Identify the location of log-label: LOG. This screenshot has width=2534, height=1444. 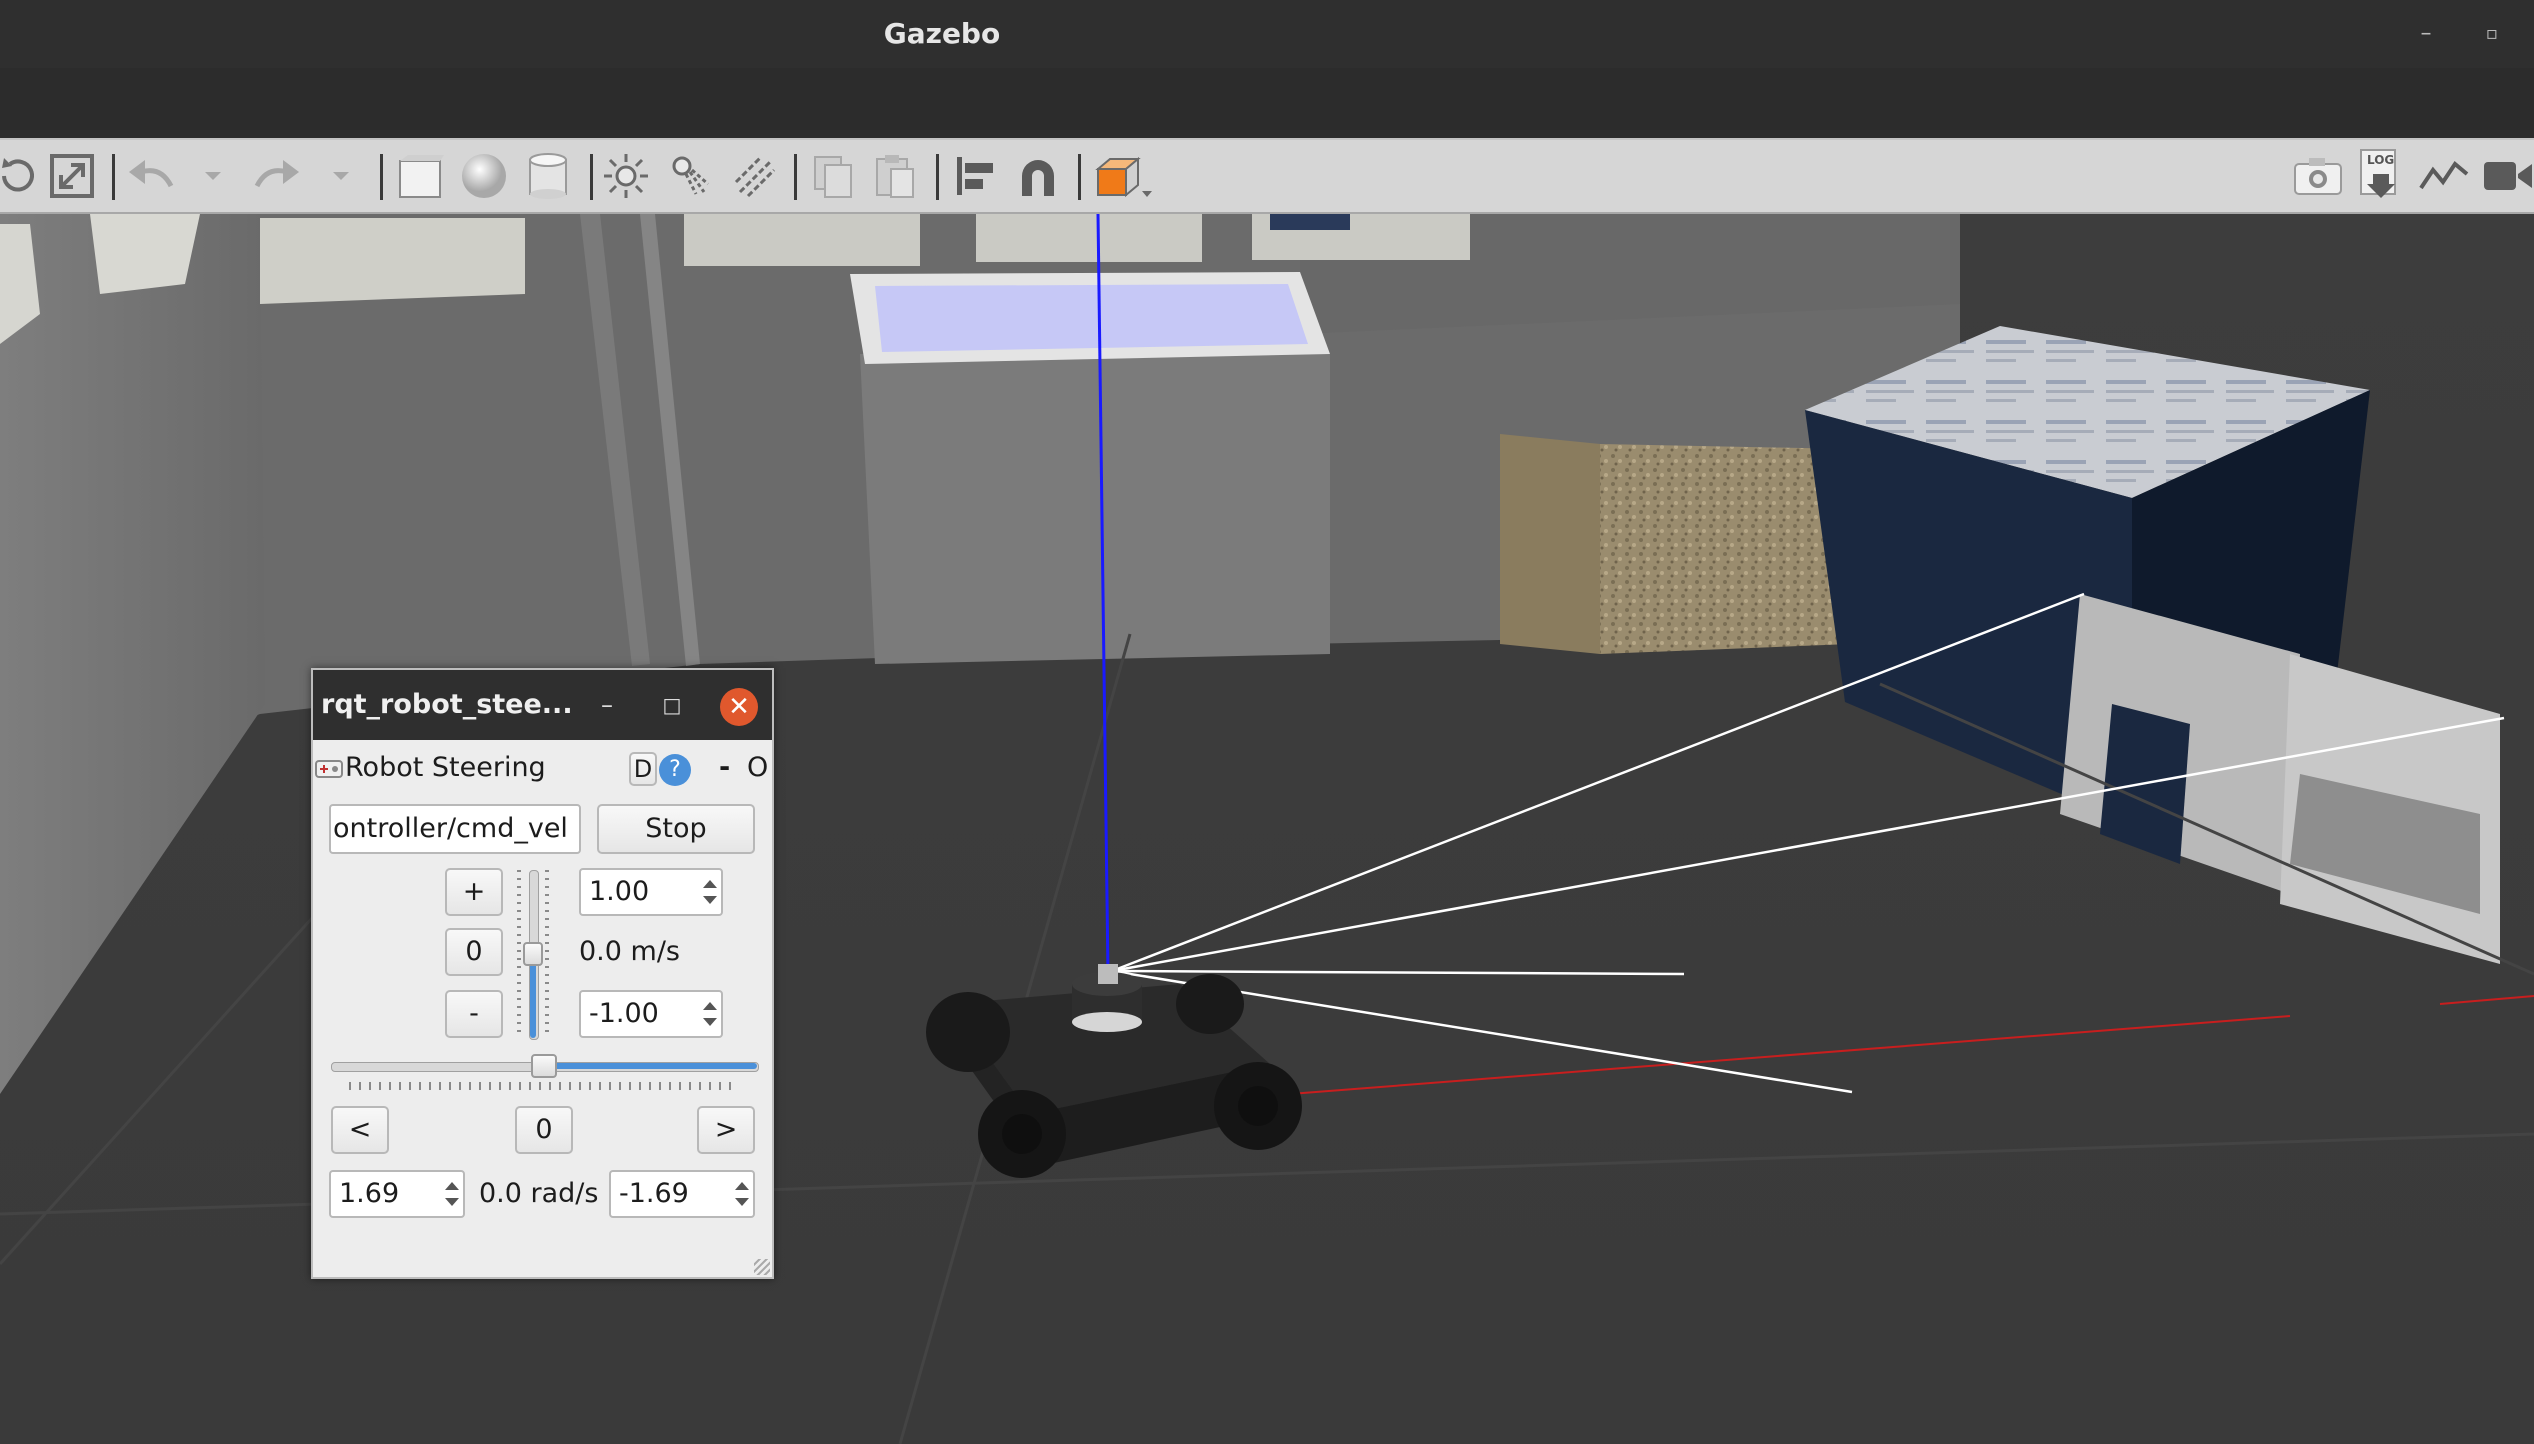
(2380, 160).